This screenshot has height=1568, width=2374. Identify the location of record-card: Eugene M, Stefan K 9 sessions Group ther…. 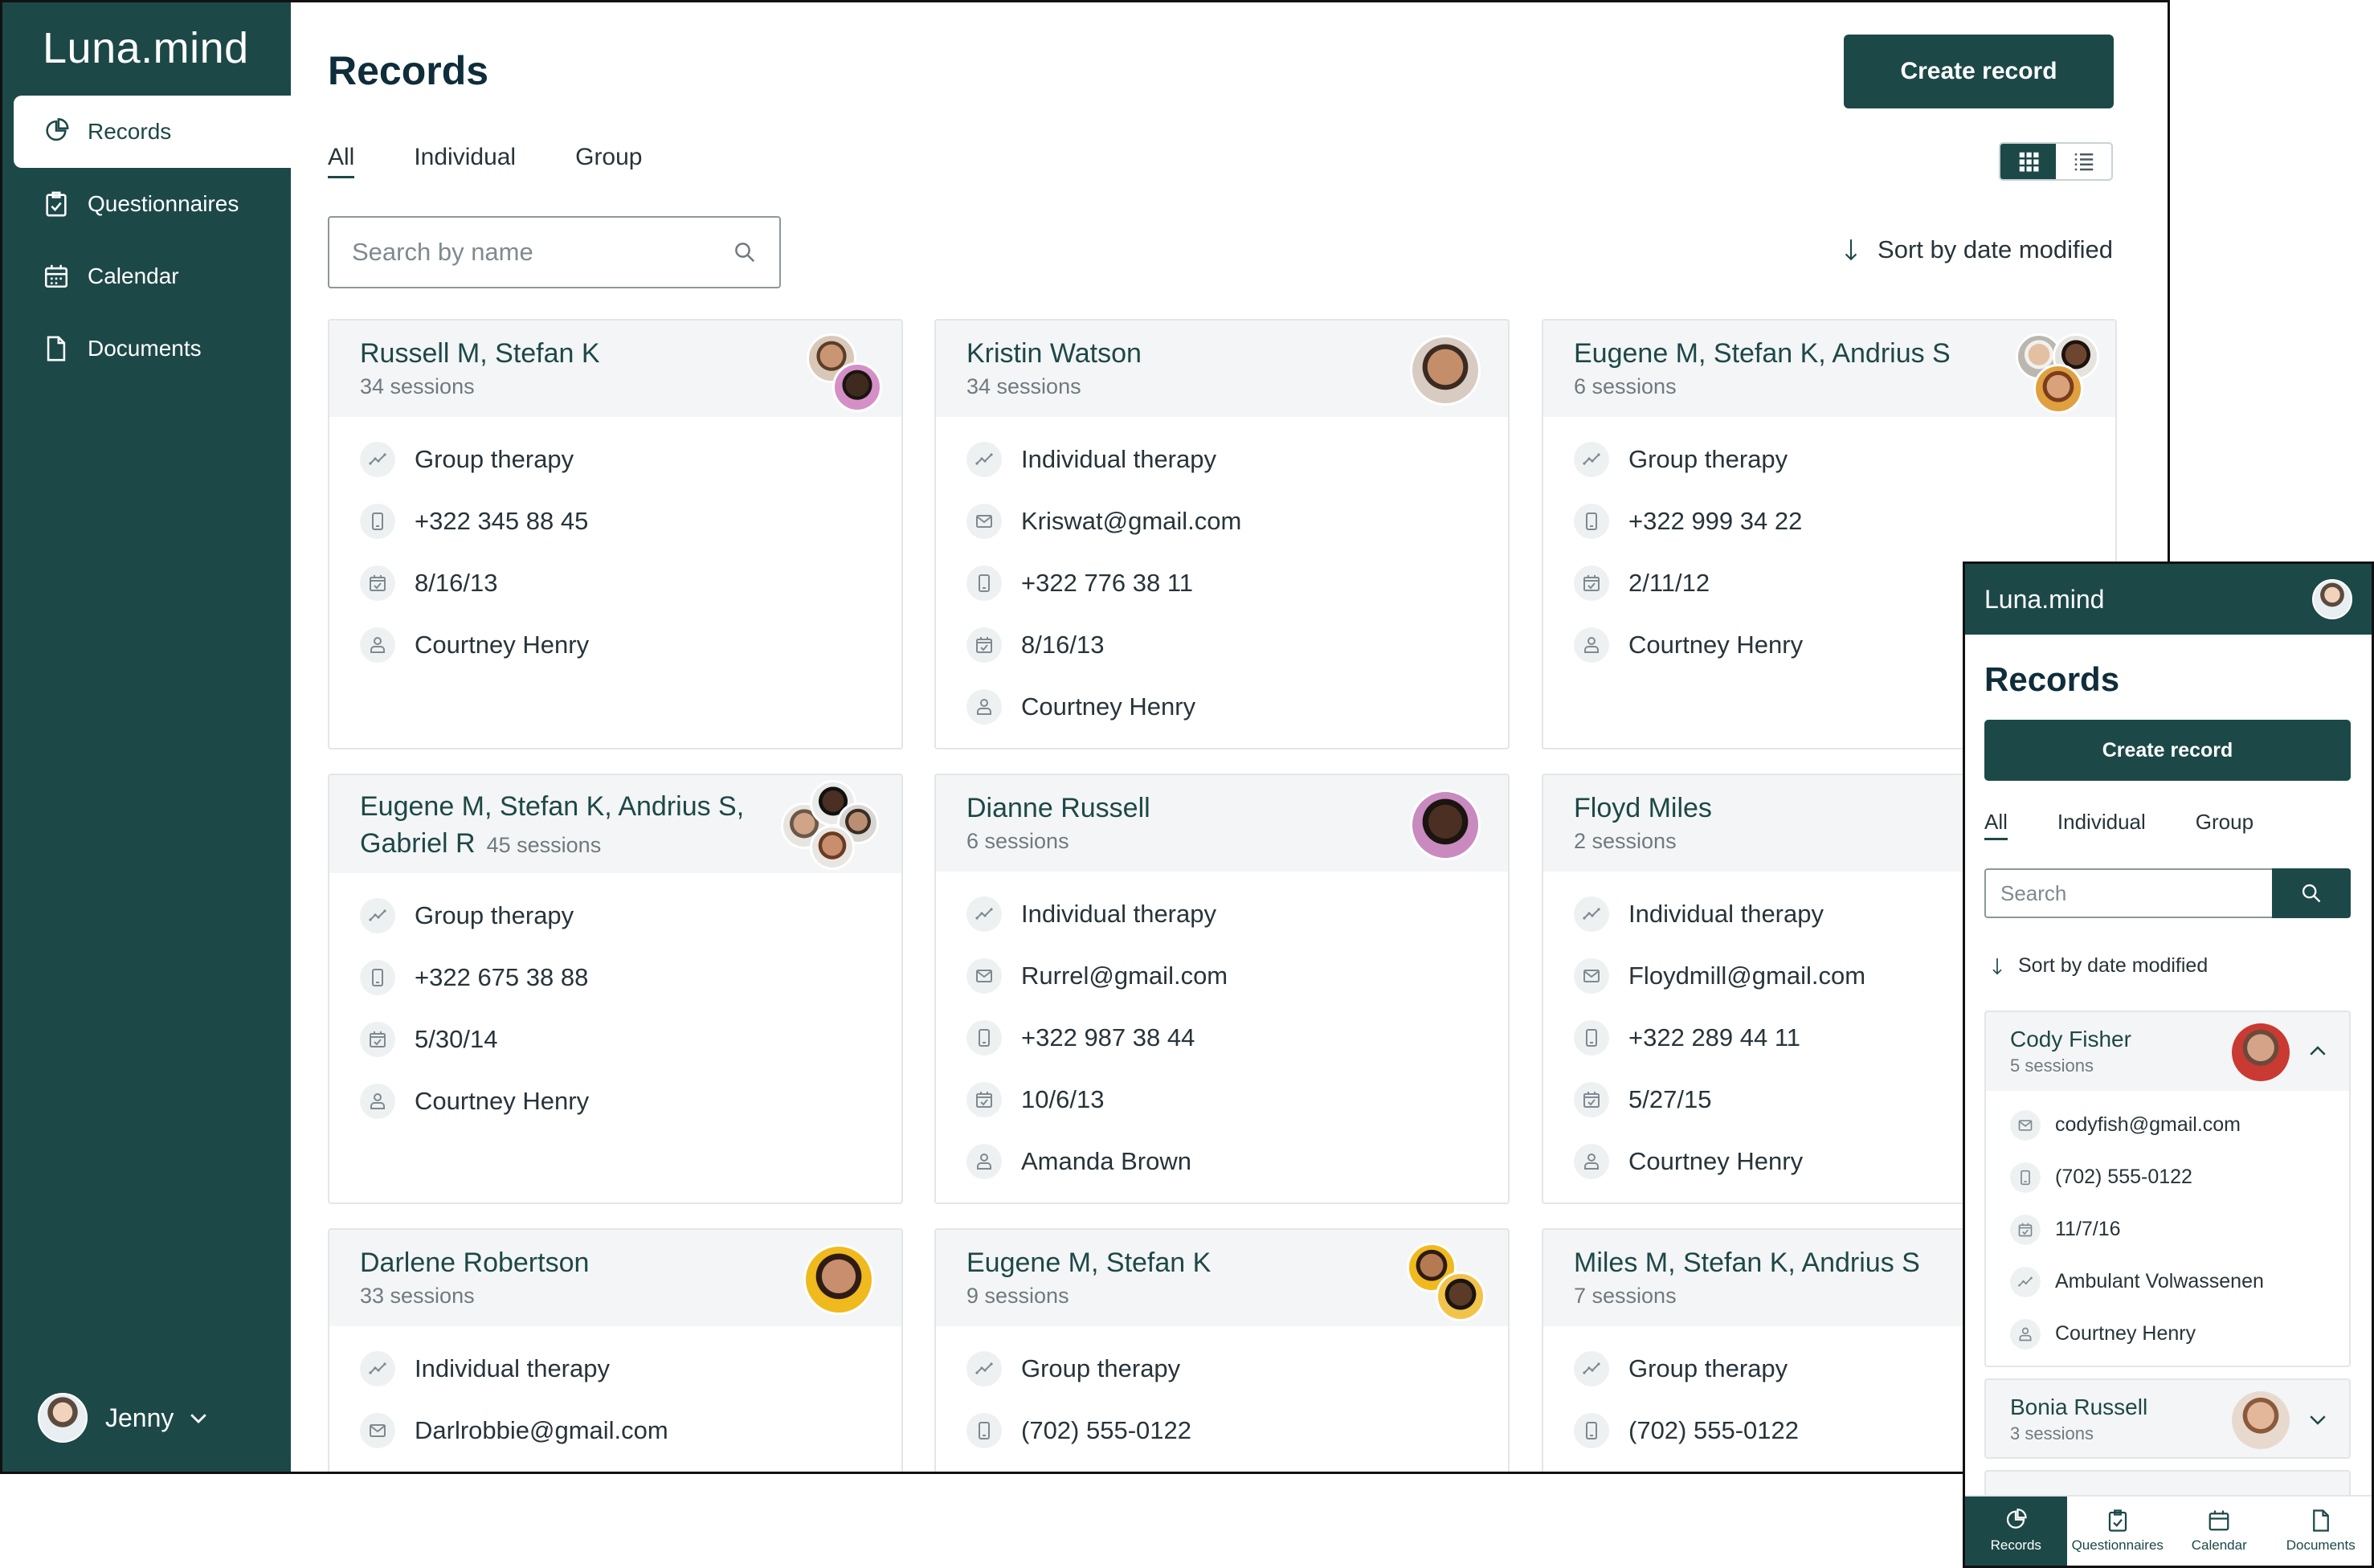
(1222, 1350).